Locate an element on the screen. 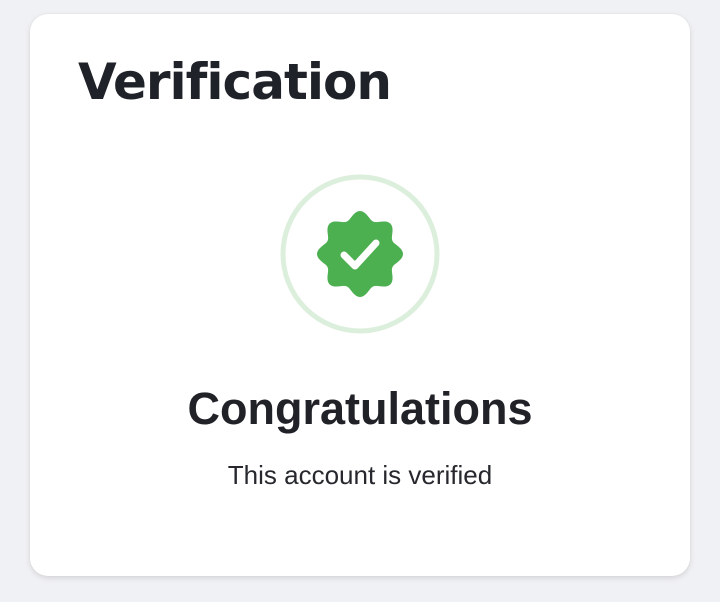 The image size is (720, 602). card-title: Verification is located at coordinates (235, 82).